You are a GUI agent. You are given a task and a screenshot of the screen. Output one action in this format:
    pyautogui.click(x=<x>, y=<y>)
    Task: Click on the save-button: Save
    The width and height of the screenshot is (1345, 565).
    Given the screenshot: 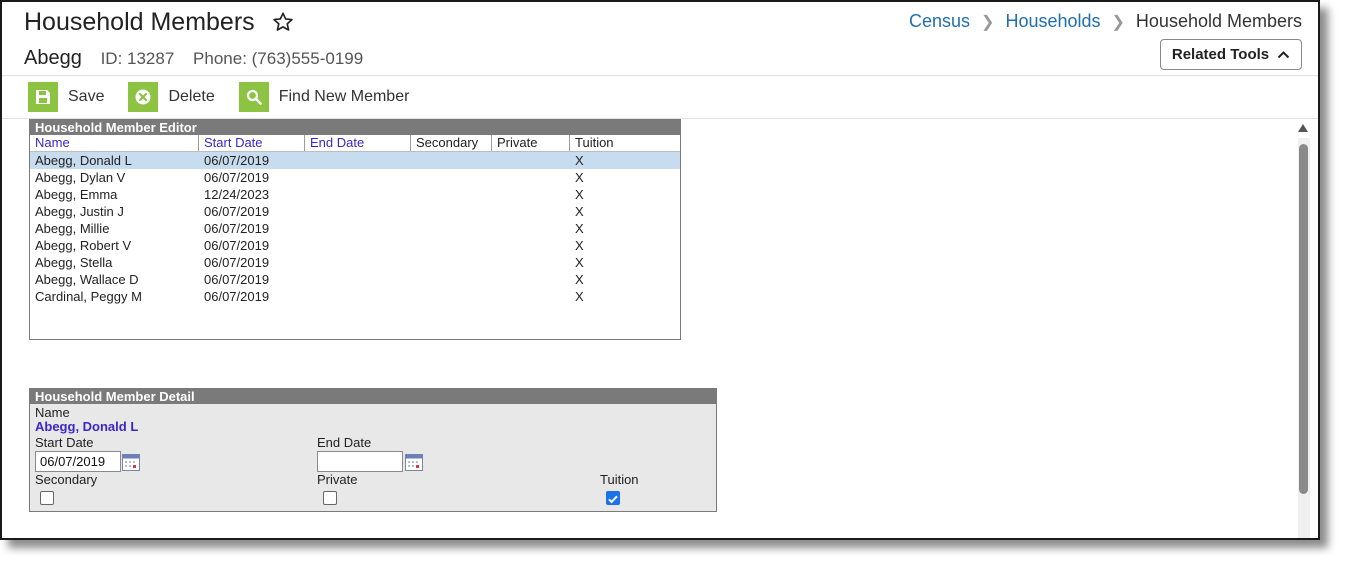 What is the action you would take?
    pyautogui.click(x=66, y=97)
    